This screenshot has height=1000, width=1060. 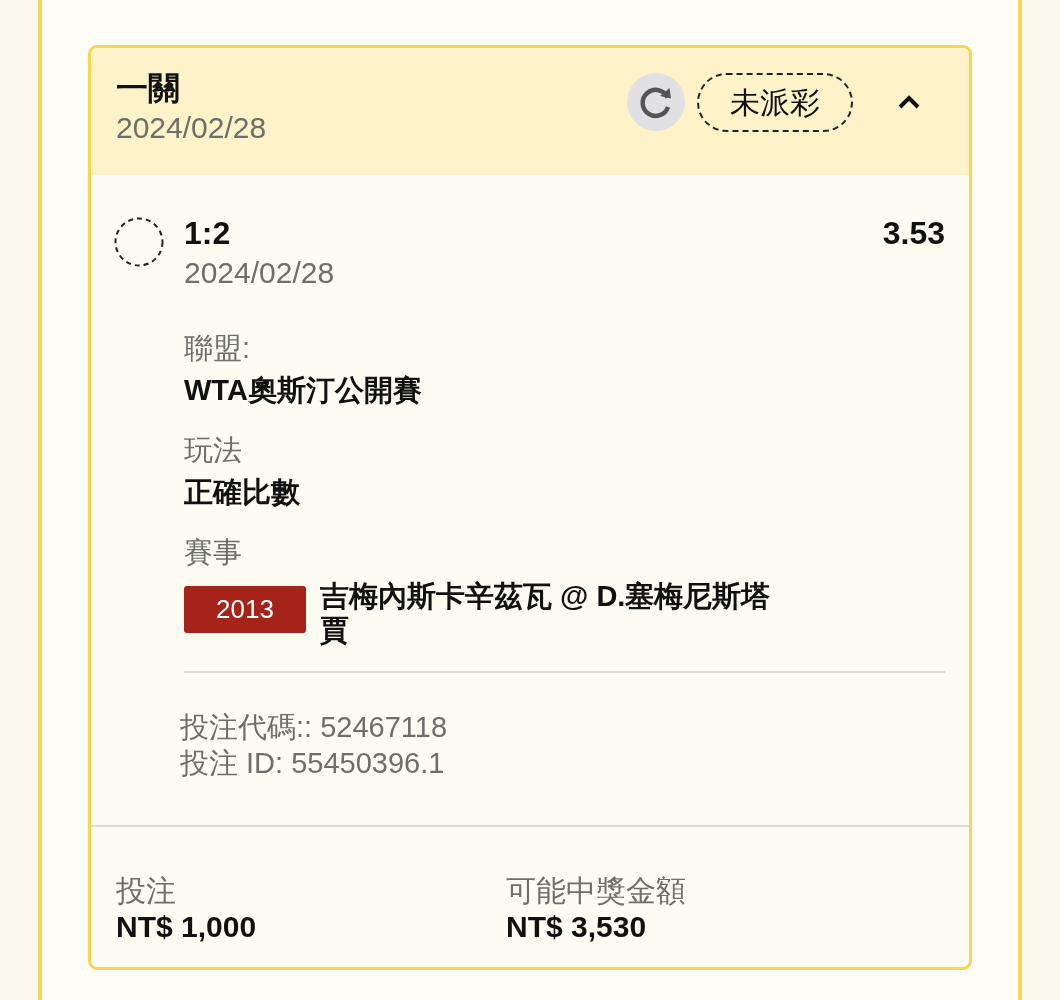 I want to click on event-name: 吉梅內斯卡辛茲瓦 @ D.塞梅尼斯塔賈, so click(x=546, y=613).